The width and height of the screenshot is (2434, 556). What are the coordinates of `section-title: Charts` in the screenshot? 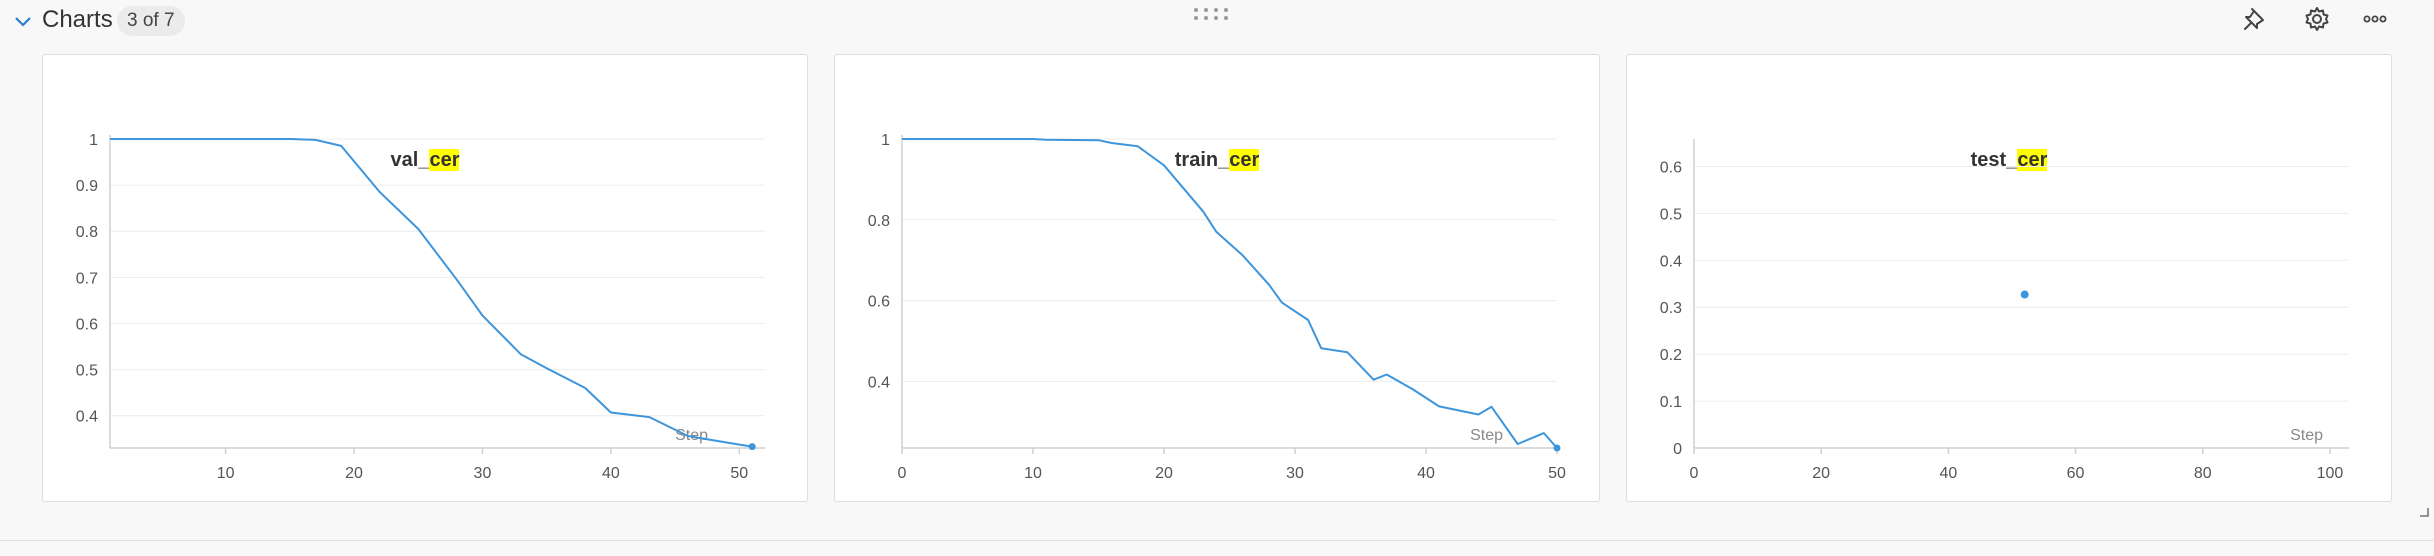 It's located at (77, 20).